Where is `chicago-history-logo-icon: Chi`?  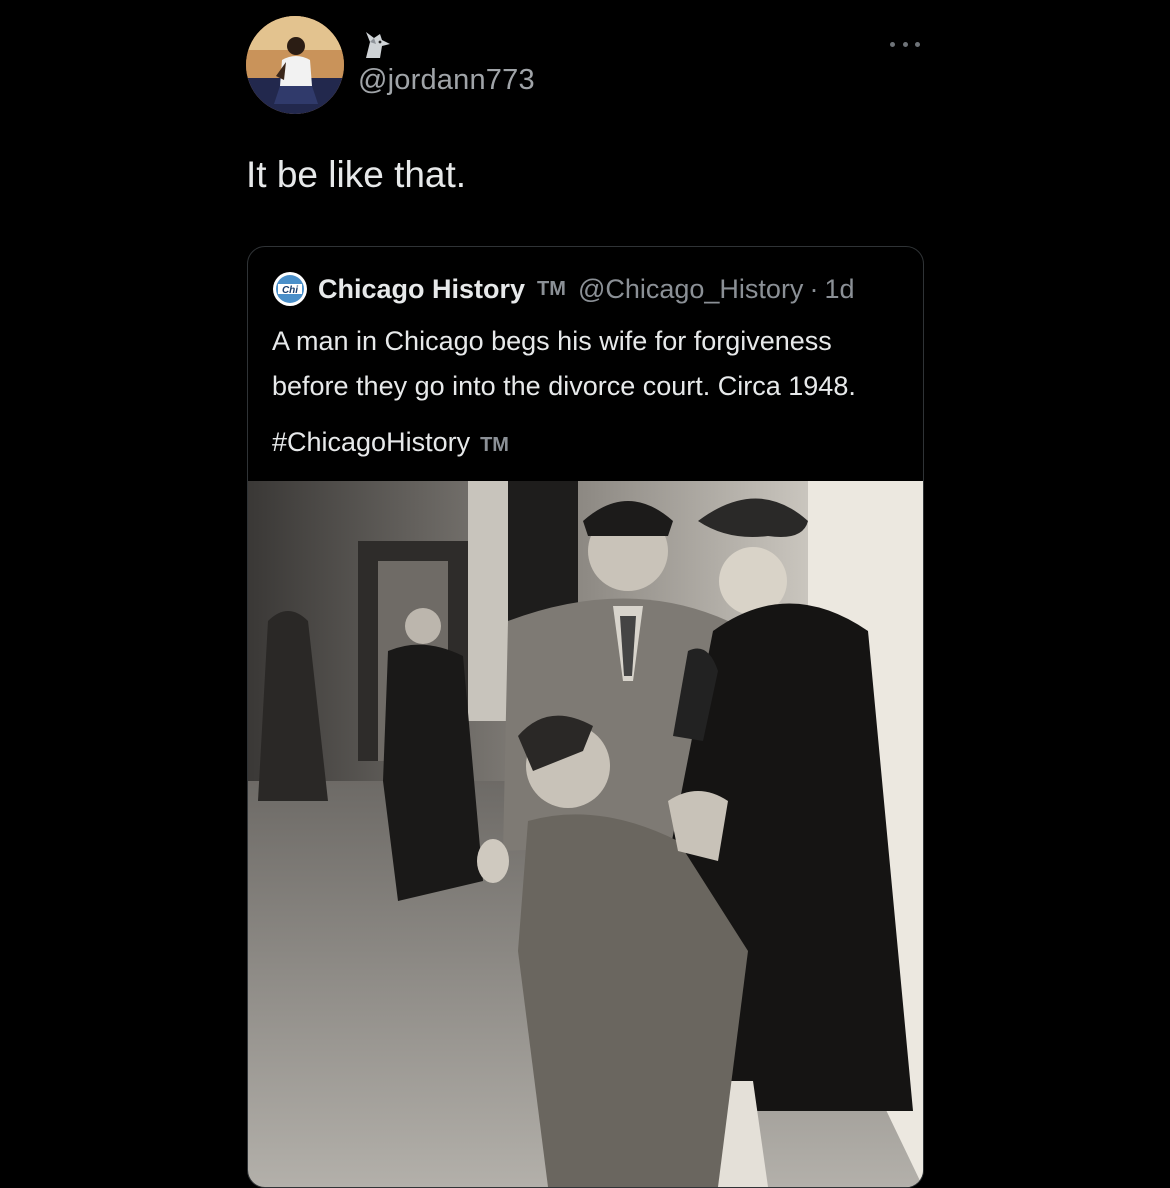 chicago-history-logo-icon: Chi is located at coordinates (290, 289).